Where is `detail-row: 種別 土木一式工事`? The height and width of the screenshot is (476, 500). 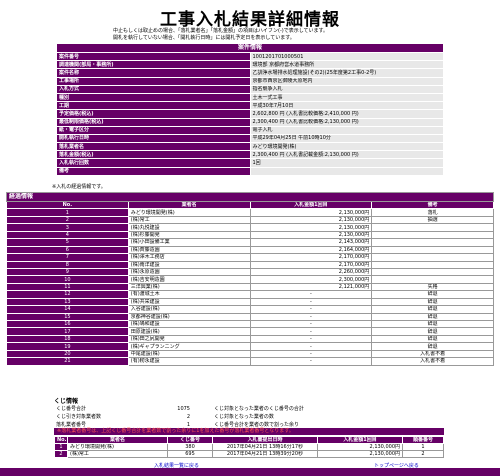
detail-row: 種別 土木一式工事 is located at coordinates (250, 97).